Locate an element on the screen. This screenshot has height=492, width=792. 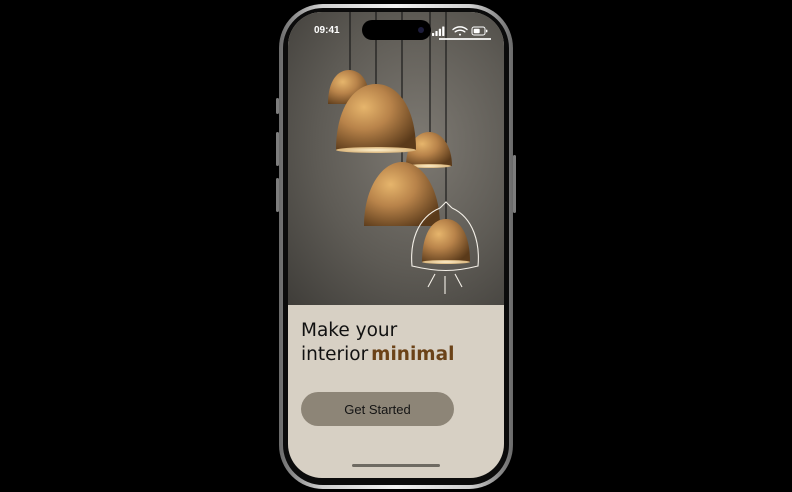
status-time: 09:41 is located at coordinates (327, 30).